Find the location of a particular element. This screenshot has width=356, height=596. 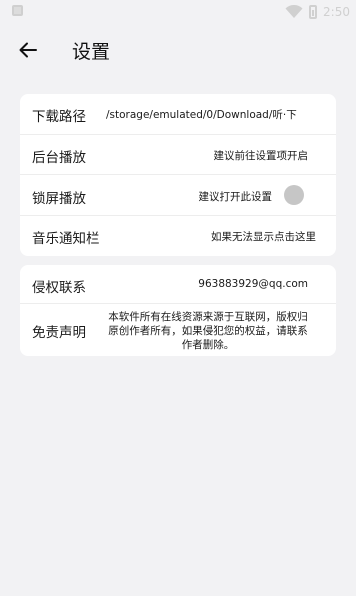

lockscreen-play-label: 锁屏播放 is located at coordinates (59, 199).